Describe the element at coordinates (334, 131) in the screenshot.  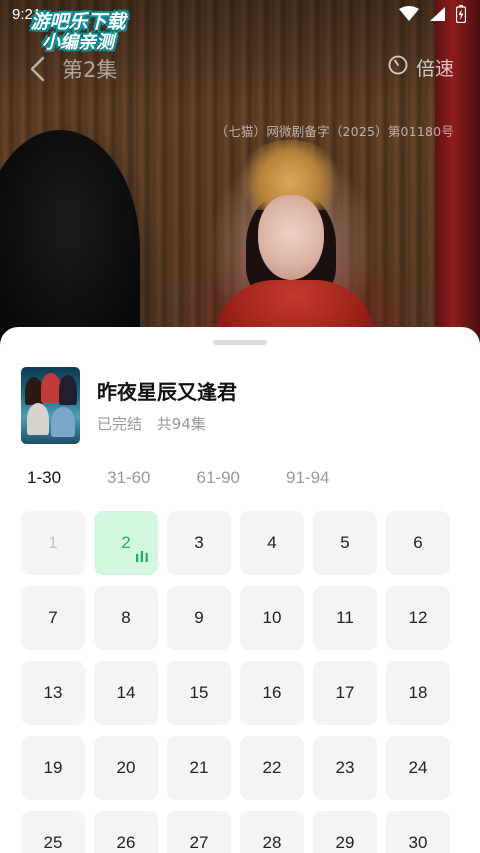
I see `license-text: （七猫）网微剧备字（2025）第01180号` at that location.